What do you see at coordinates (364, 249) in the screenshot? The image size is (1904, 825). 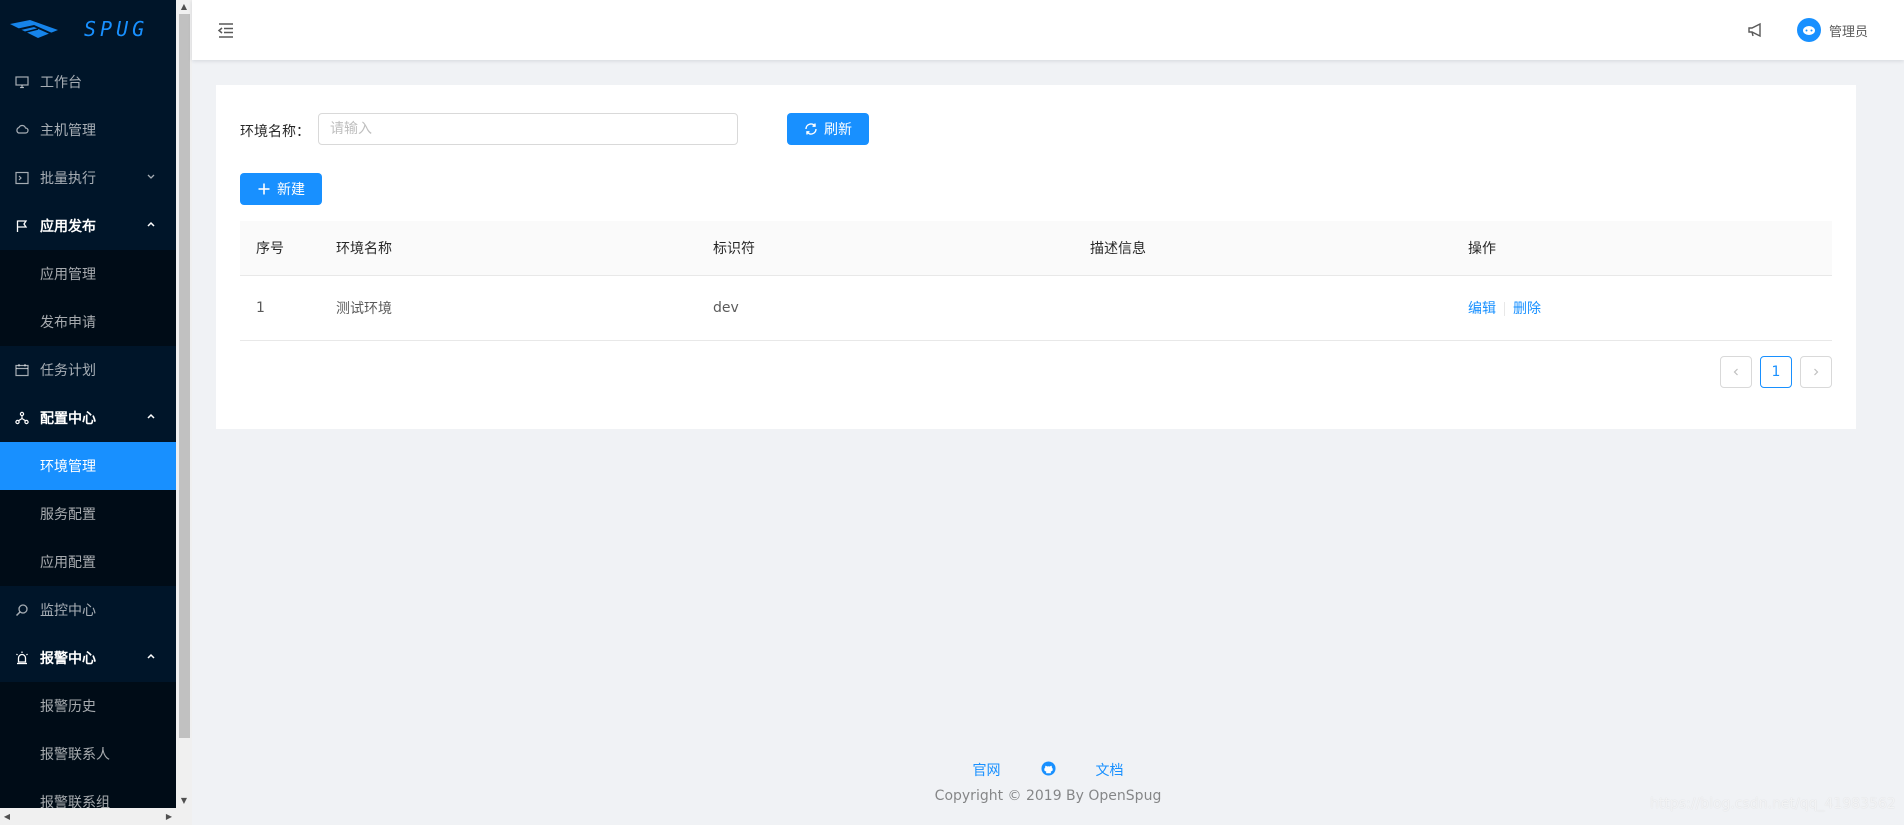 I see `column-header-name: 环境名称` at bounding box center [364, 249].